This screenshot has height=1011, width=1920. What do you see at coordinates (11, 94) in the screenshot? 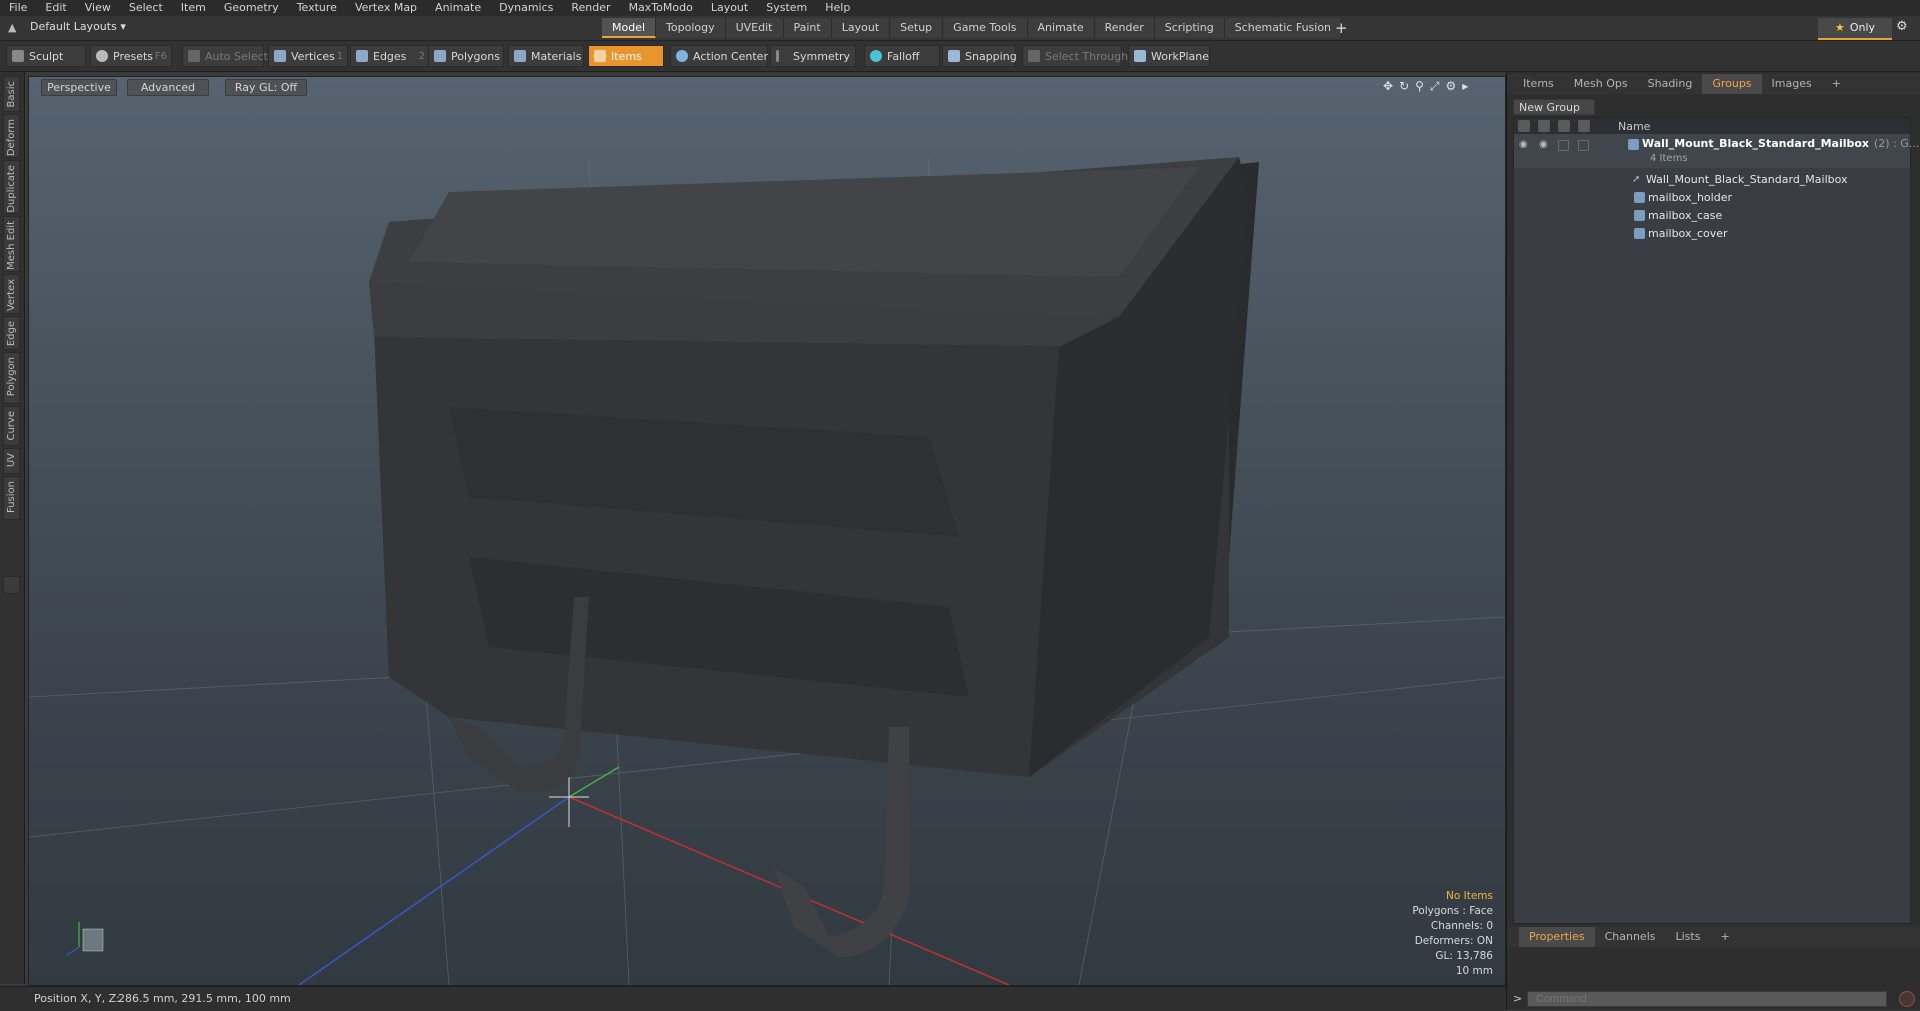
I see `vtab-basic: Basic` at bounding box center [11, 94].